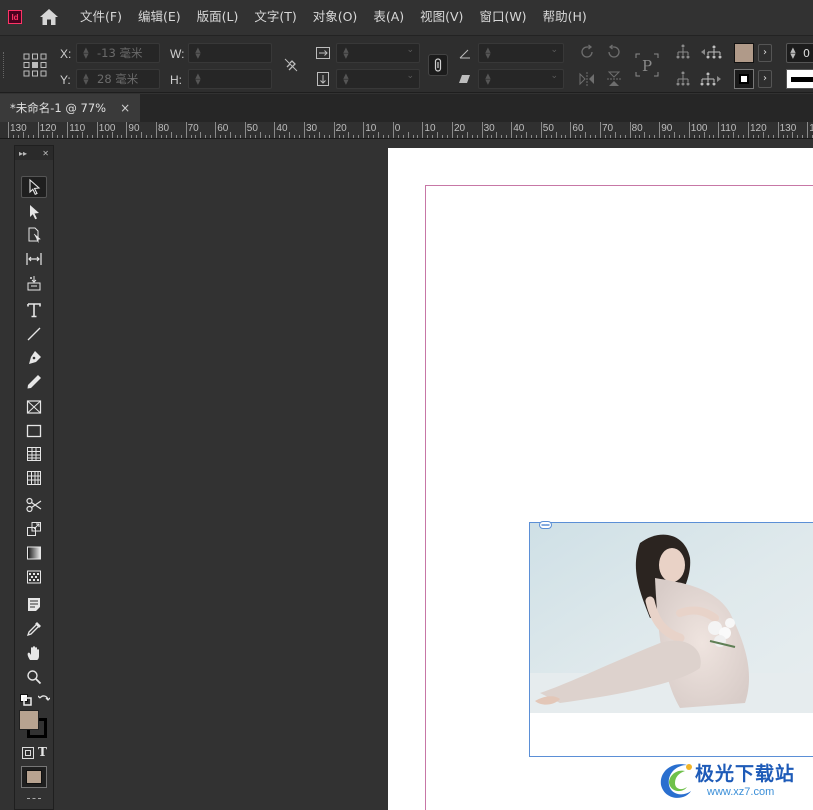  What do you see at coordinates (34, 553) in the screenshot?
I see `gradient-swatch-tool-icon` at bounding box center [34, 553].